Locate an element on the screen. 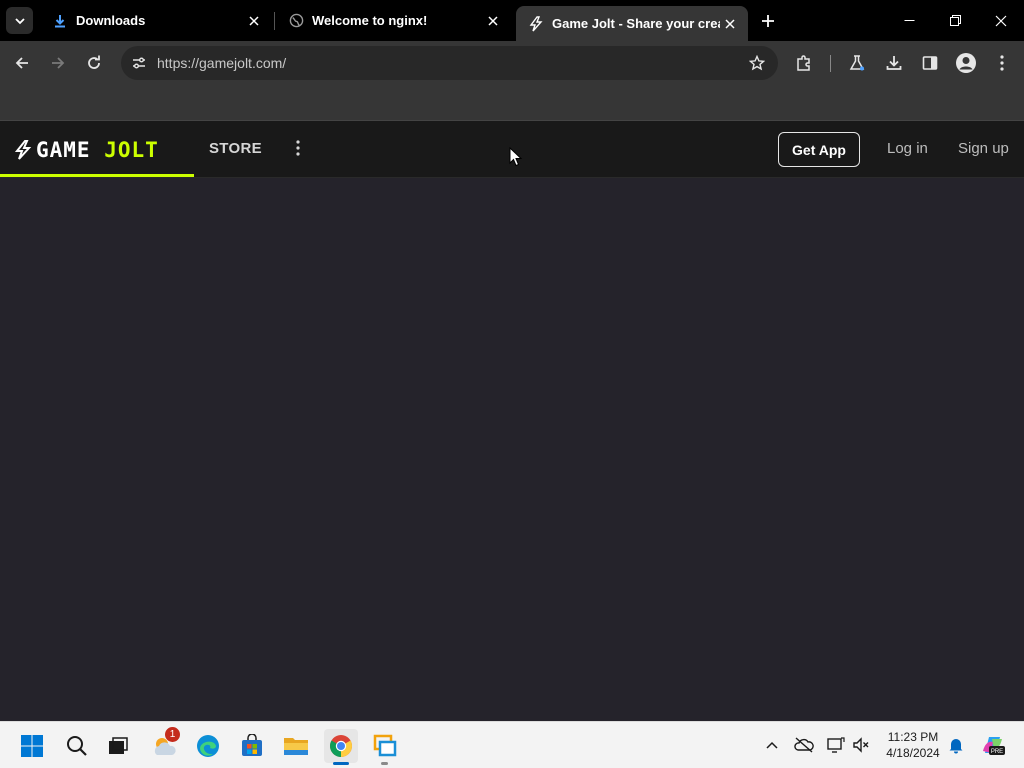 Image resolution: width=1024 pixels, height=768 pixels. close-window-button is located at coordinates (1001, 20).